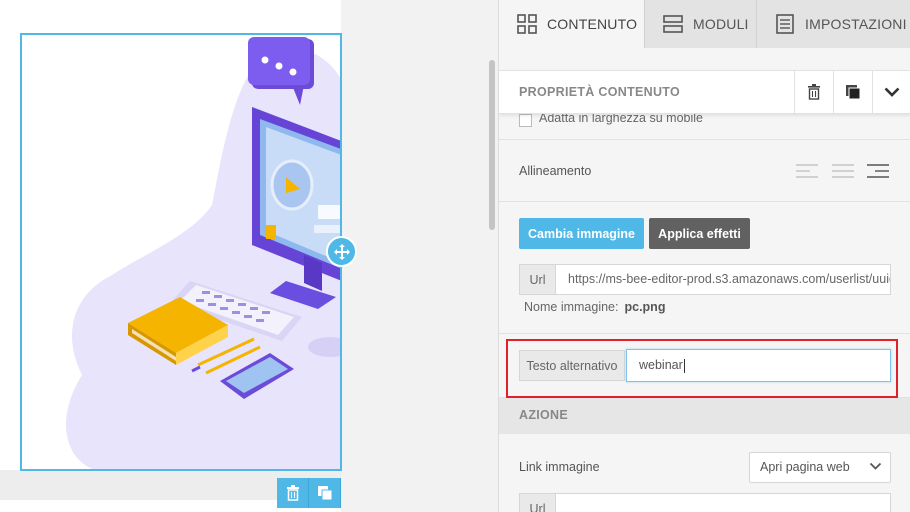 This screenshot has width=910, height=512. I want to click on canvas-scrollbar, so click(492, 145).